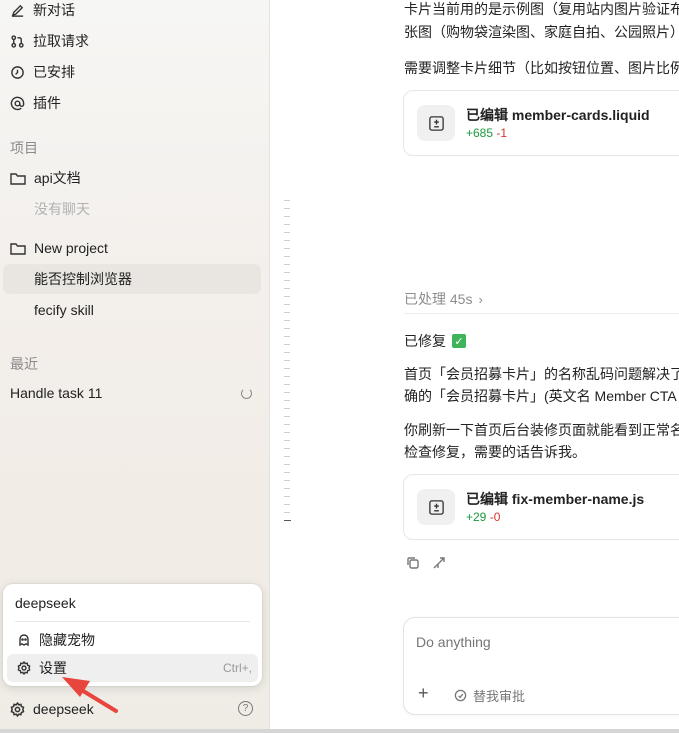 Image resolution: width=679 pixels, height=733 pixels. I want to click on attach-plus-icon: +, so click(423, 693).